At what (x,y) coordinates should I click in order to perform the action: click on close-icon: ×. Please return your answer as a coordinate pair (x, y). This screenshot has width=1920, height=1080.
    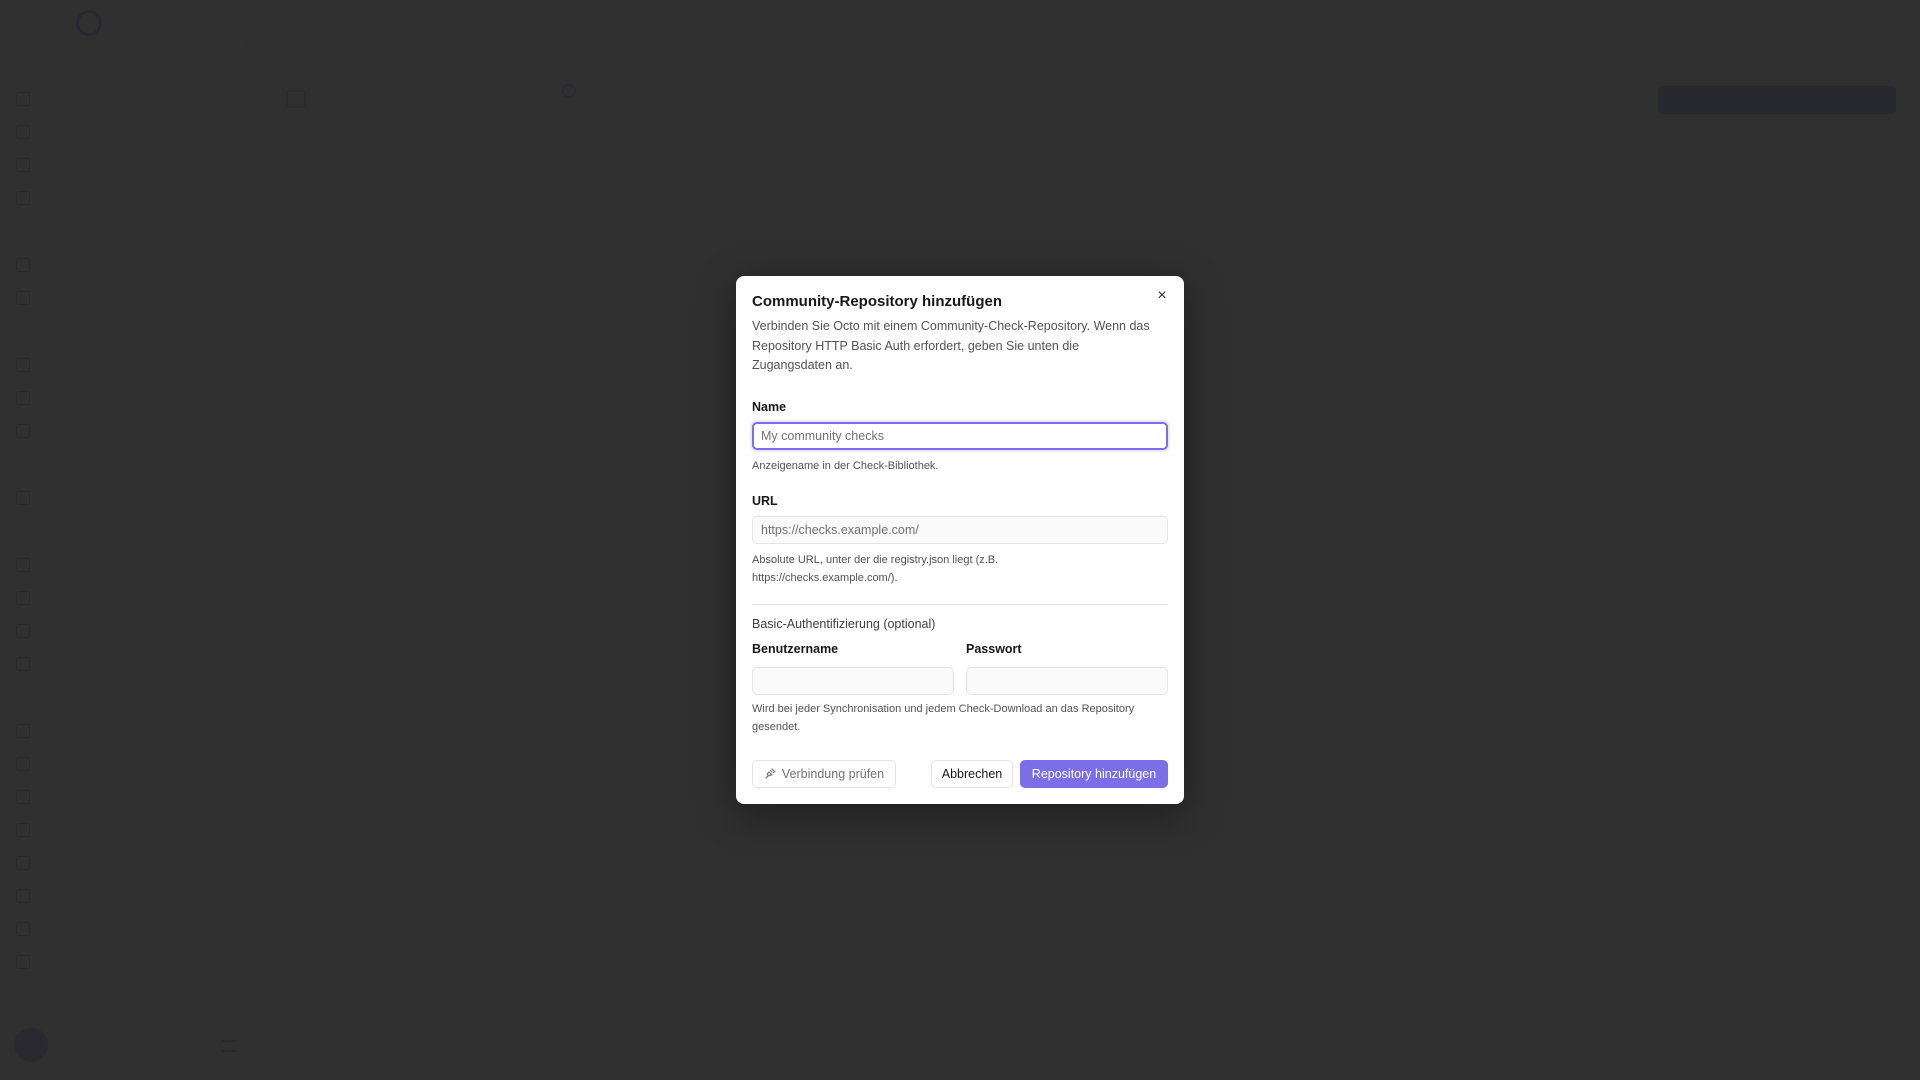
    Looking at the image, I should click on (1162, 296).